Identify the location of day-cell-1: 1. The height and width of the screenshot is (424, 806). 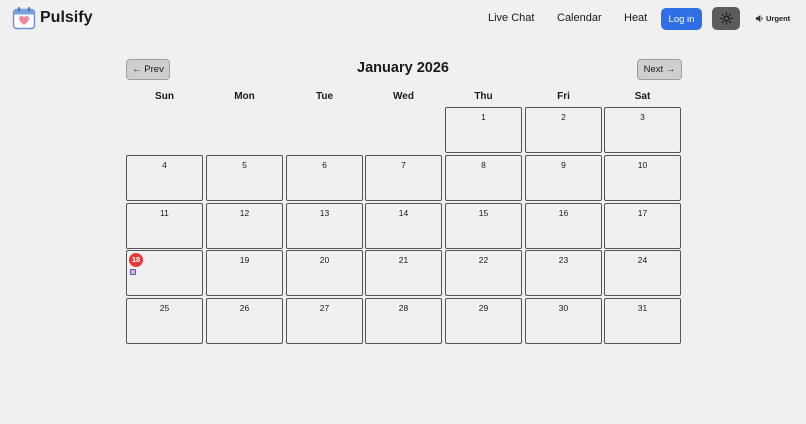
(483, 130).